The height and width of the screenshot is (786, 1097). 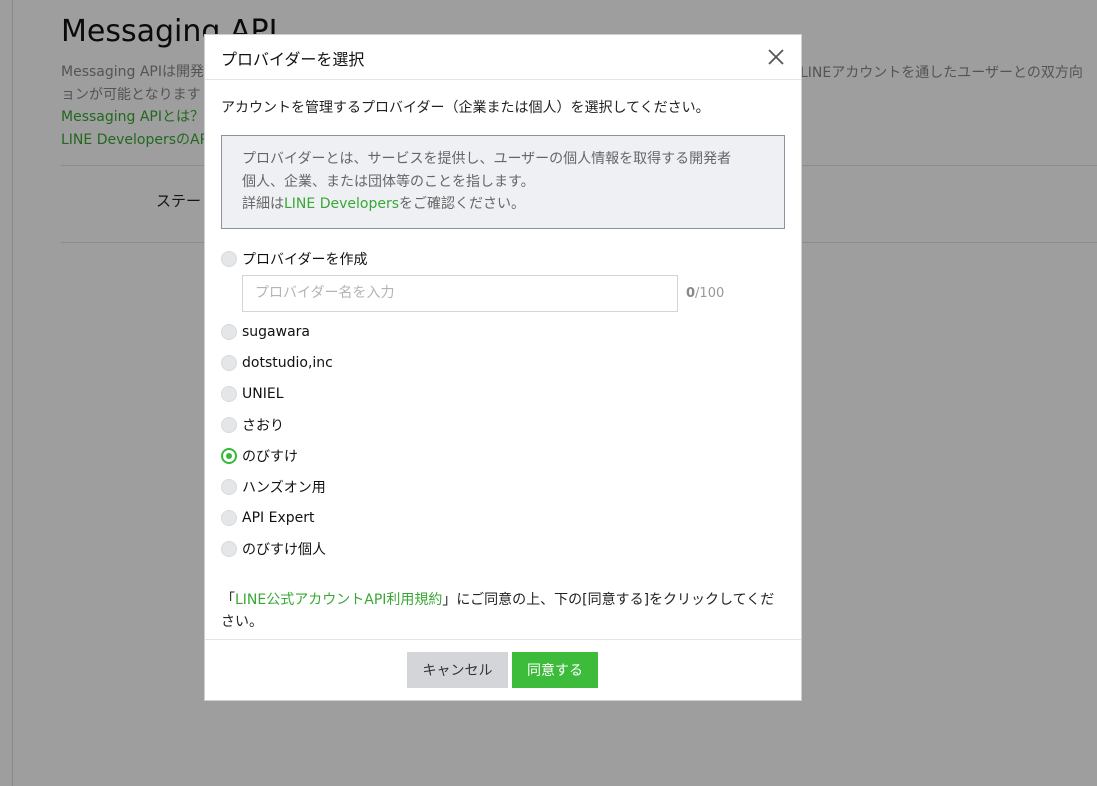 I want to click on close-button, so click(x=776, y=57).